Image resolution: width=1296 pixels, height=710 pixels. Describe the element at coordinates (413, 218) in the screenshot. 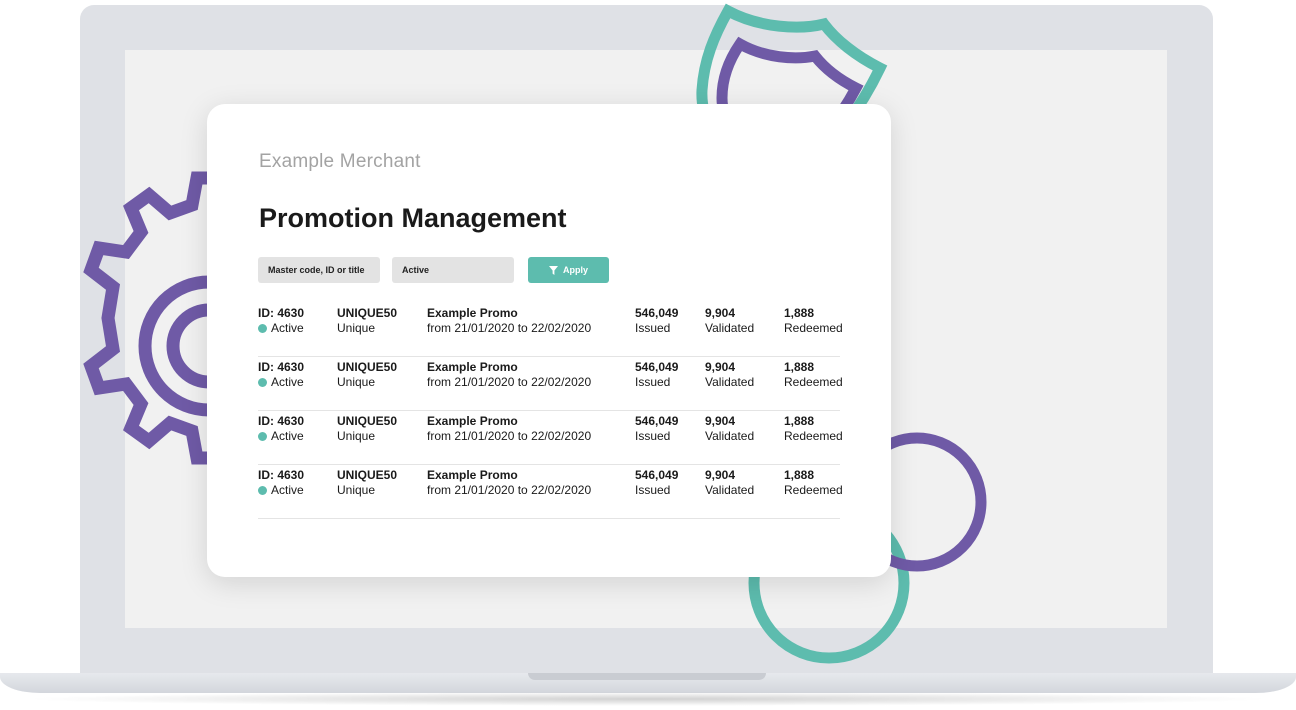

I see `page-title: Promotion Management` at that location.